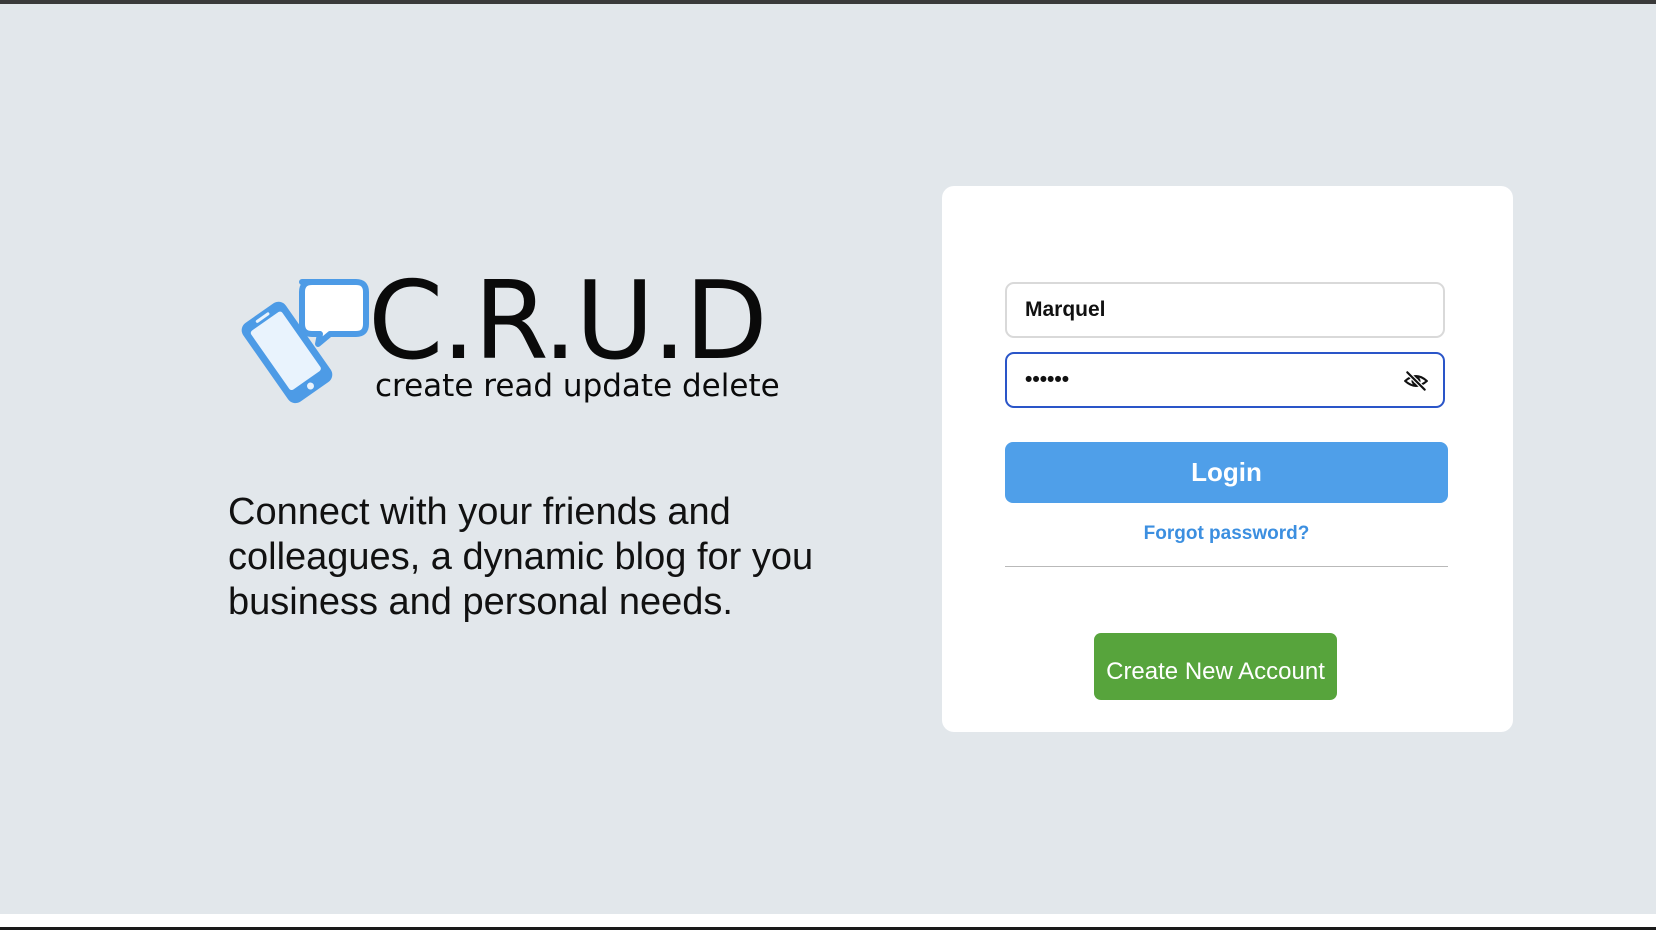 Image resolution: width=1656 pixels, height=930 pixels. Describe the element at coordinates (1416, 381) in the screenshot. I see `eye-off-icon` at that location.